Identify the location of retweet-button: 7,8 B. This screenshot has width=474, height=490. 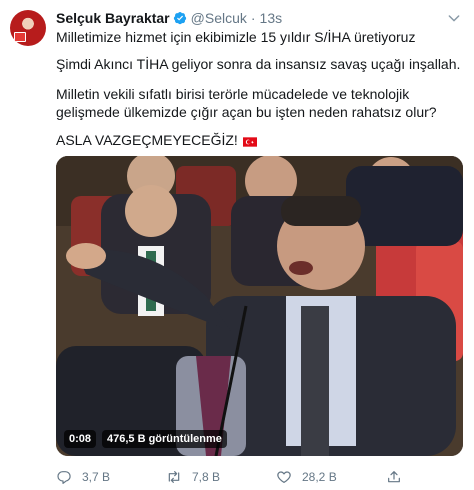
(193, 477).